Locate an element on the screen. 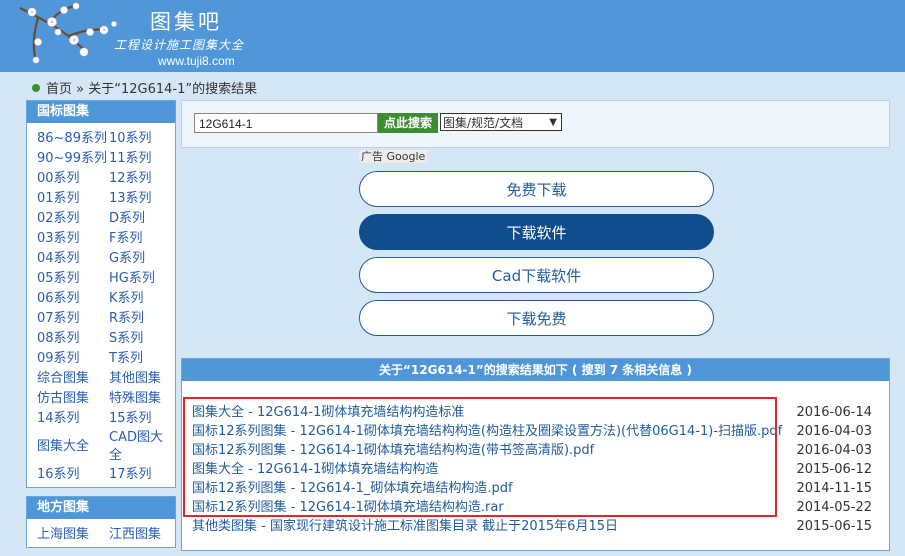  sidebar-item: 仿古图集 is located at coordinates (73, 399).